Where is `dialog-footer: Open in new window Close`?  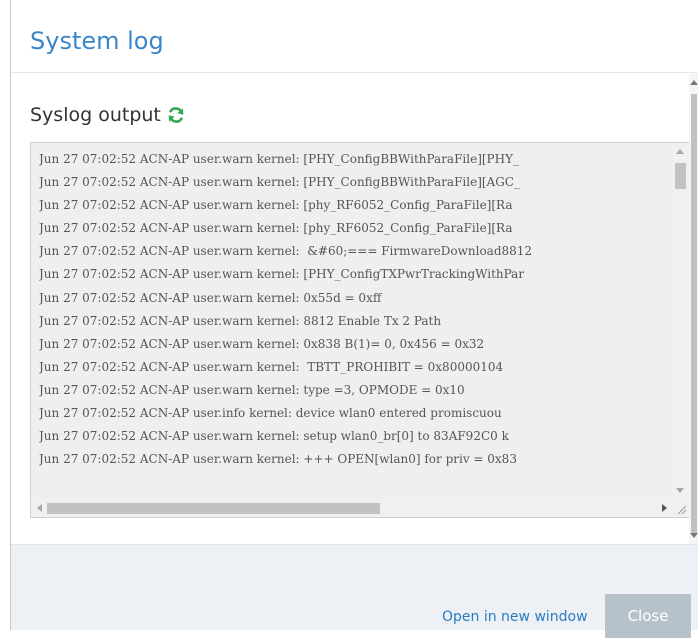 dialog-footer: Open in new window Close is located at coordinates (354, 591).